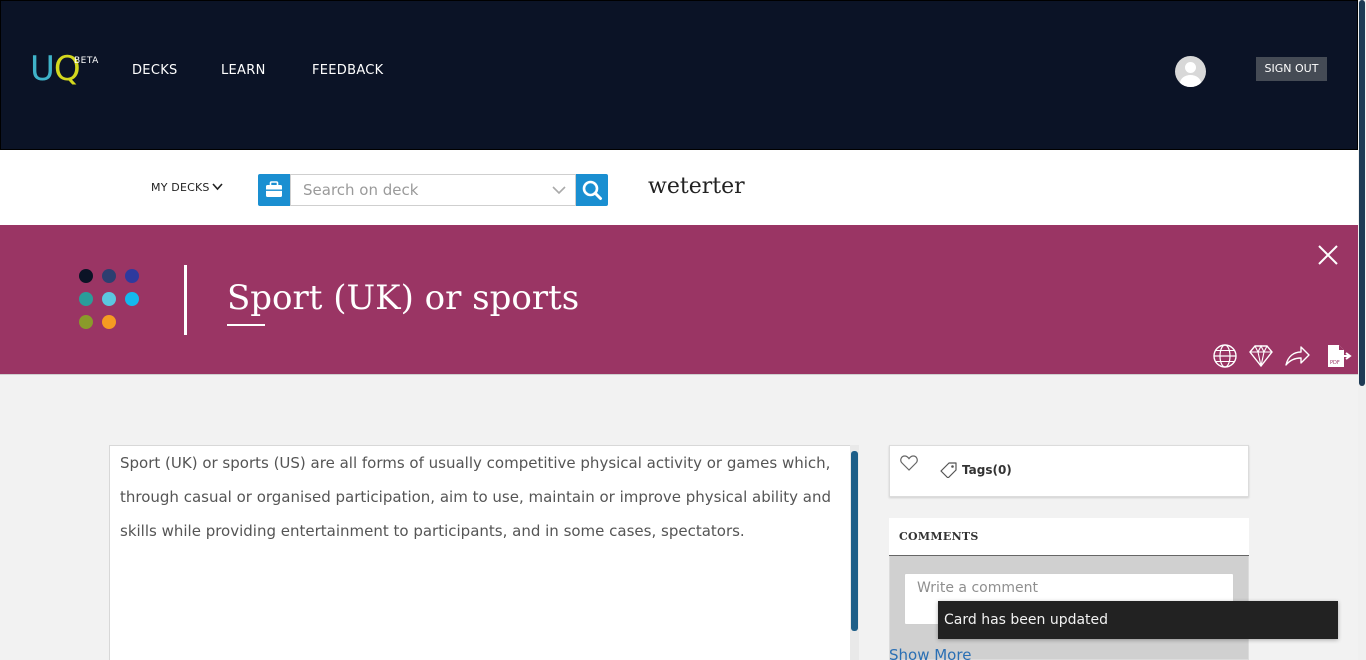 The width and height of the screenshot is (1366, 660). What do you see at coordinates (55, 69) in the screenshot?
I see `logo: UQ` at bounding box center [55, 69].